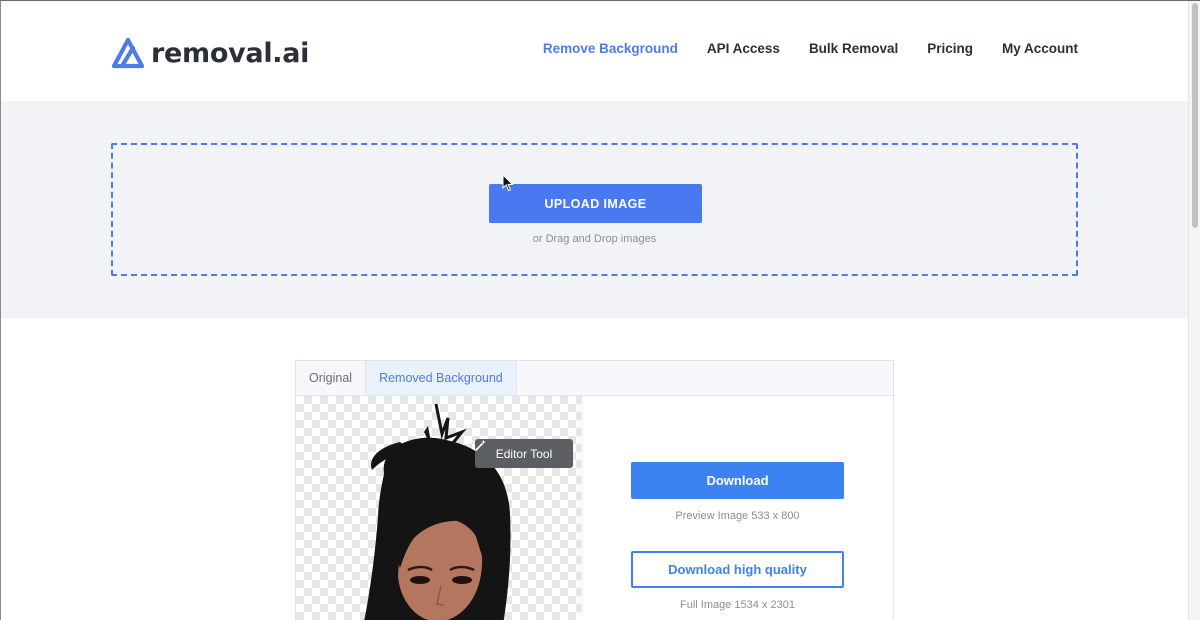 This screenshot has height=620, width=1200. Describe the element at coordinates (594, 239) in the screenshot. I see `drag-drop-hint: or Drag and Drop images` at that location.